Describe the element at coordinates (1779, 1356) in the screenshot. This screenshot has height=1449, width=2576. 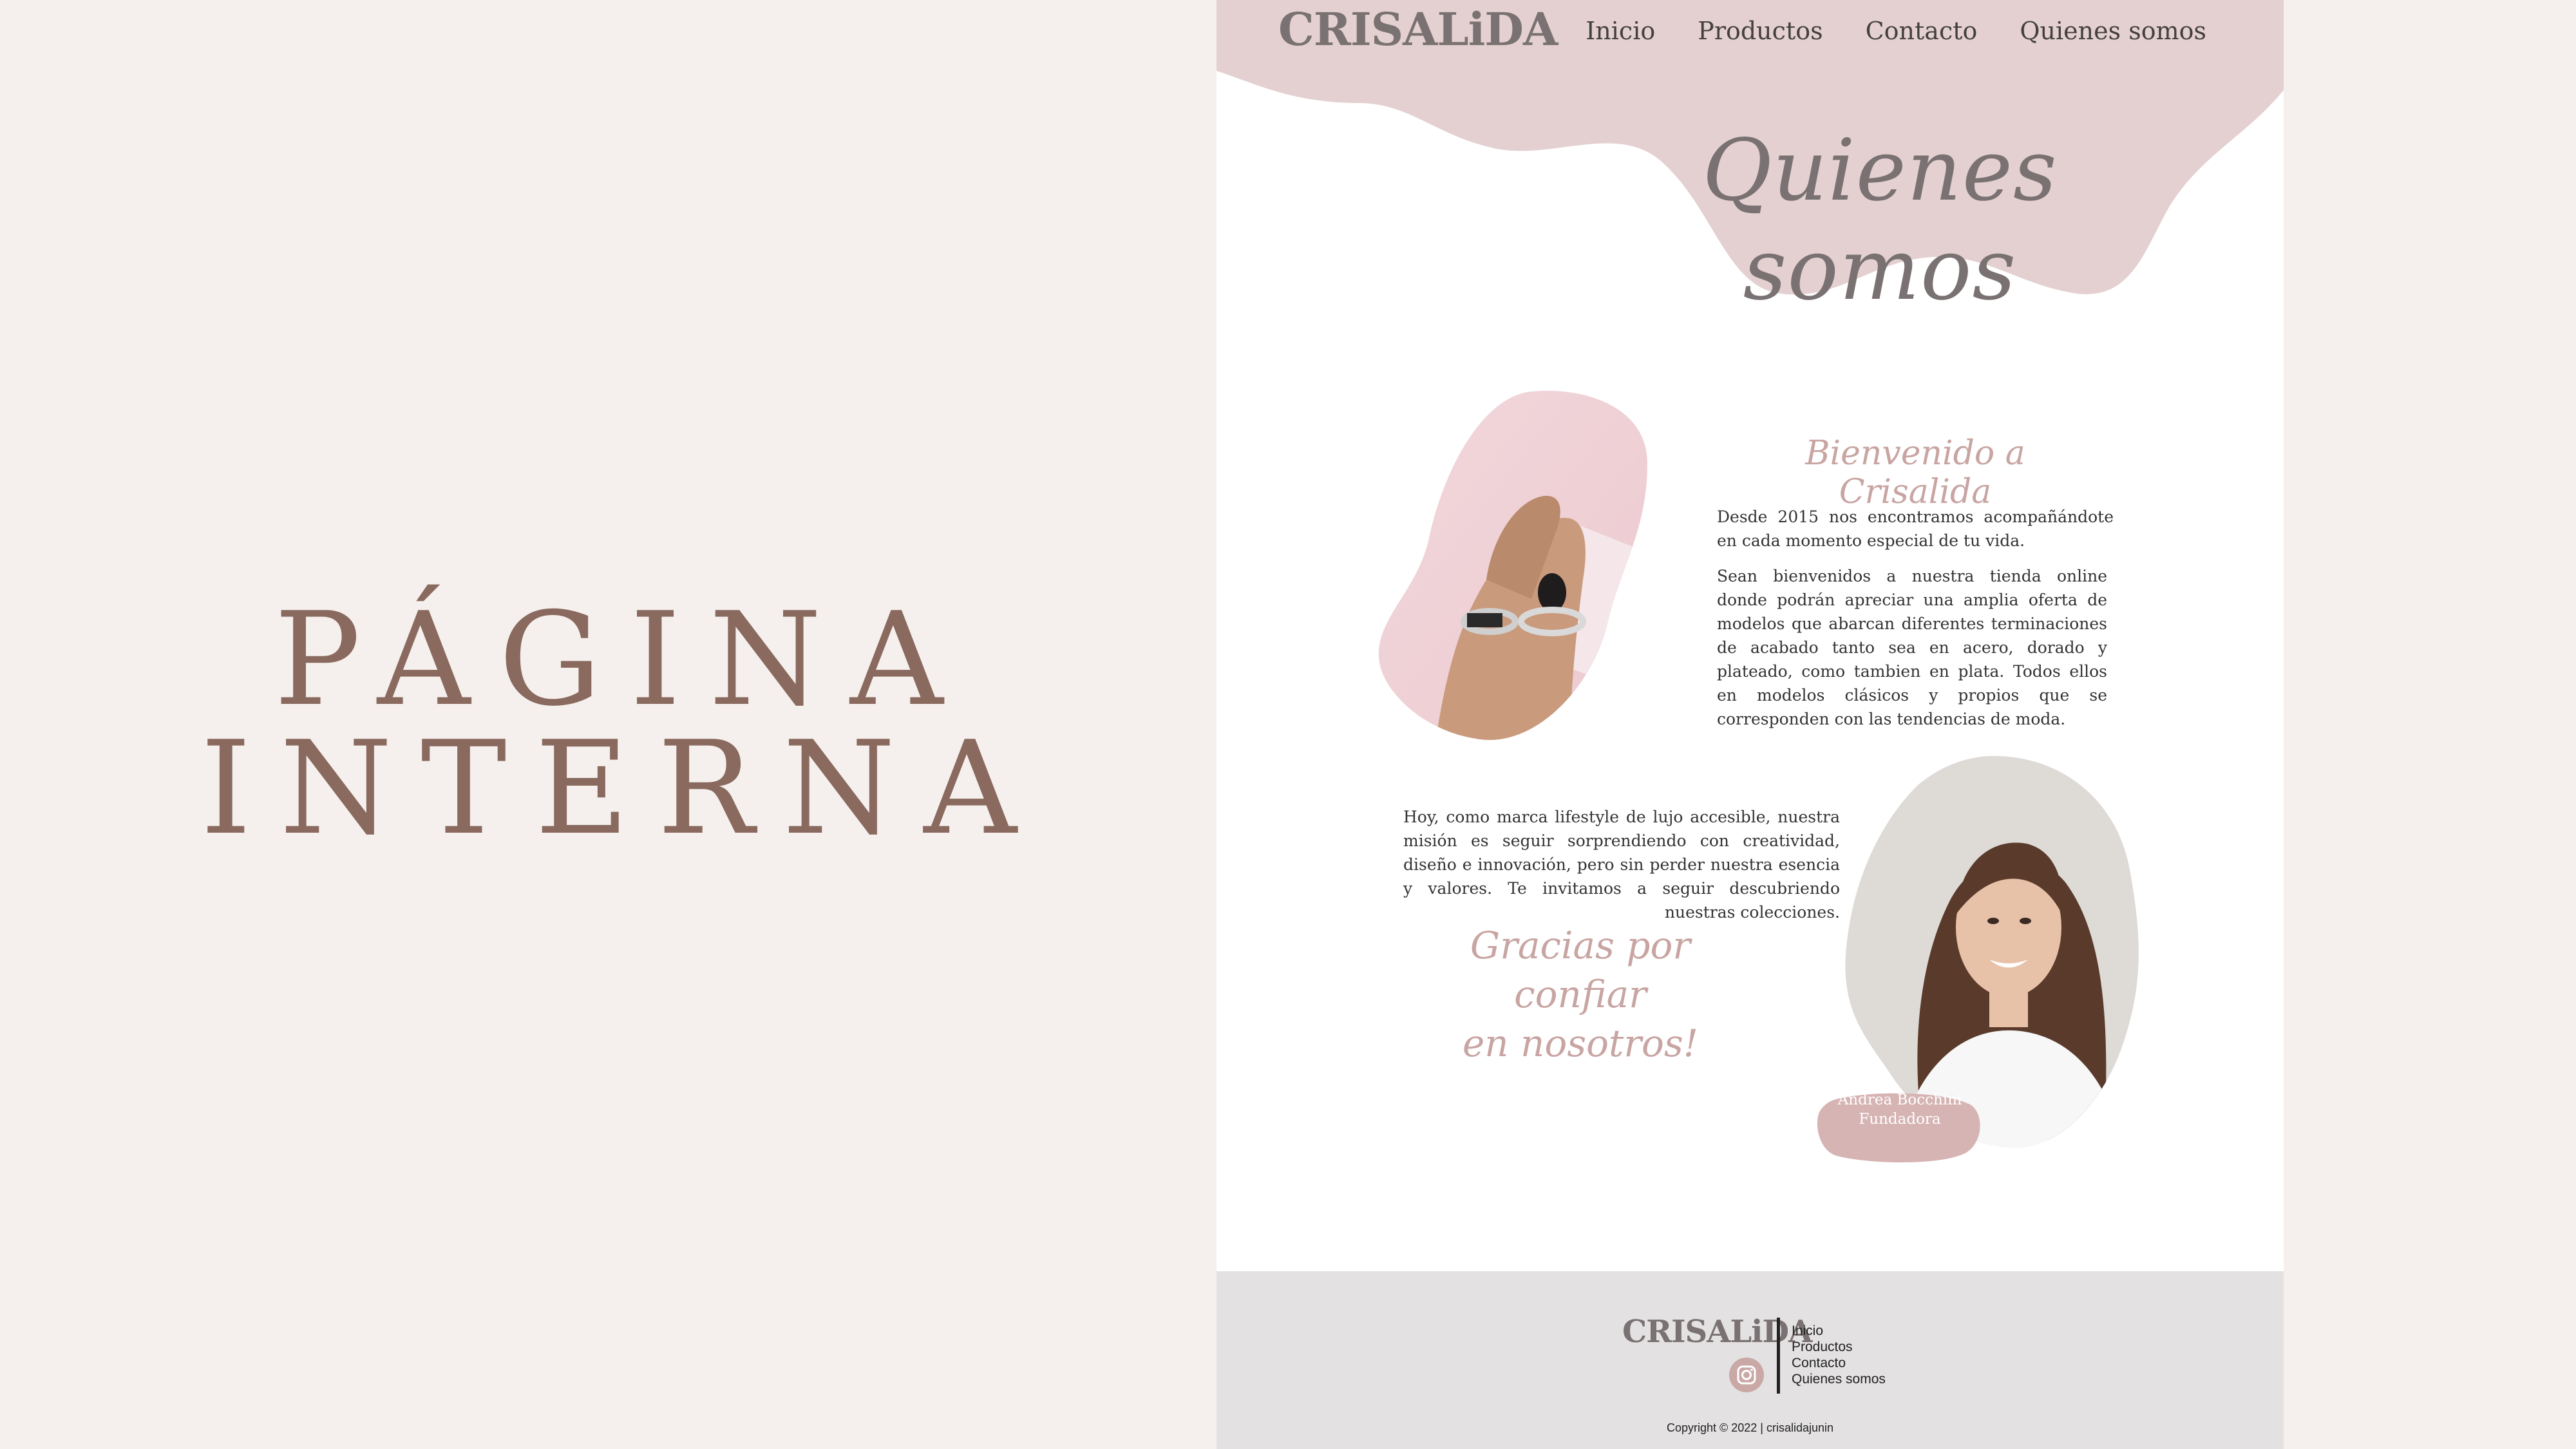
I see `footer-divider` at that location.